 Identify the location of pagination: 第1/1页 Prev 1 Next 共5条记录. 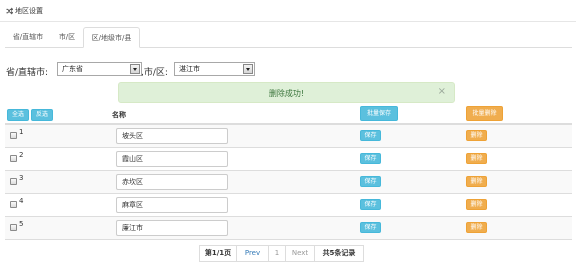
(281, 253).